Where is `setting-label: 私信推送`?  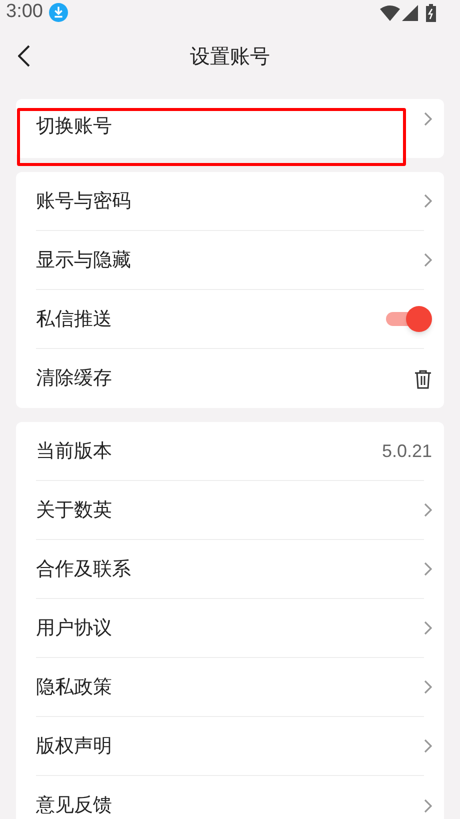
setting-label: 私信推送 is located at coordinates (74, 319).